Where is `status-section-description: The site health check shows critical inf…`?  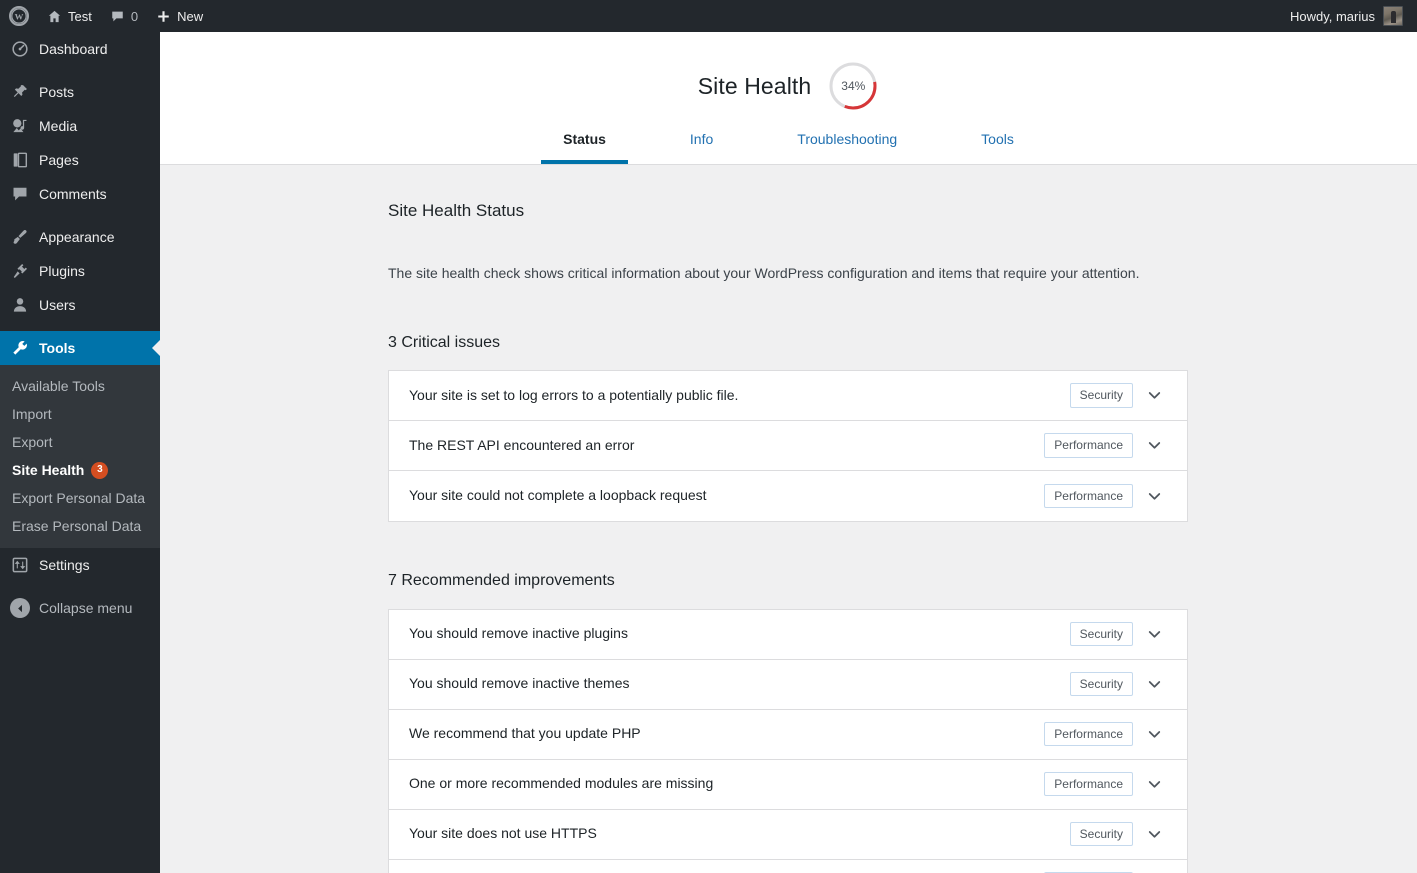 status-section-description: The site health check shows critical inf… is located at coordinates (764, 272).